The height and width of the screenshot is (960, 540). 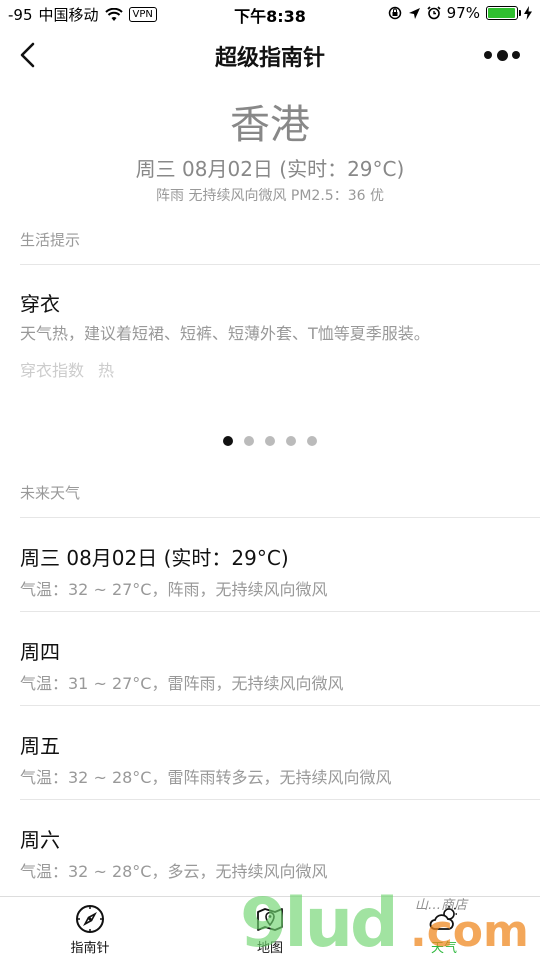 I want to click on battery-tip, so click(x=520, y=13).